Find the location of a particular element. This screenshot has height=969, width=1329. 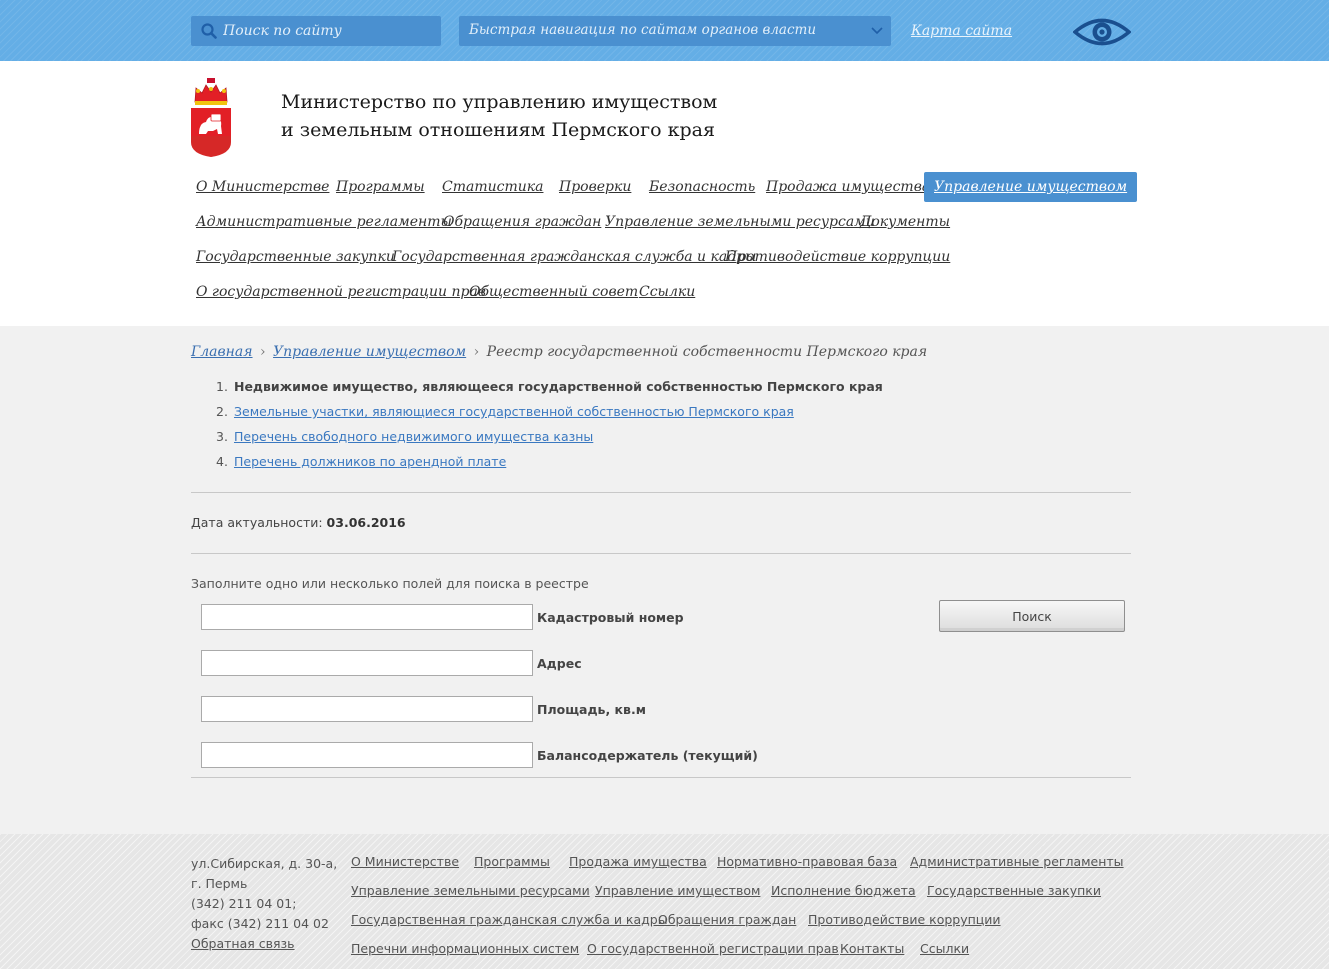

relevance-date-label: Дата актуальности: is located at coordinates (257, 522).